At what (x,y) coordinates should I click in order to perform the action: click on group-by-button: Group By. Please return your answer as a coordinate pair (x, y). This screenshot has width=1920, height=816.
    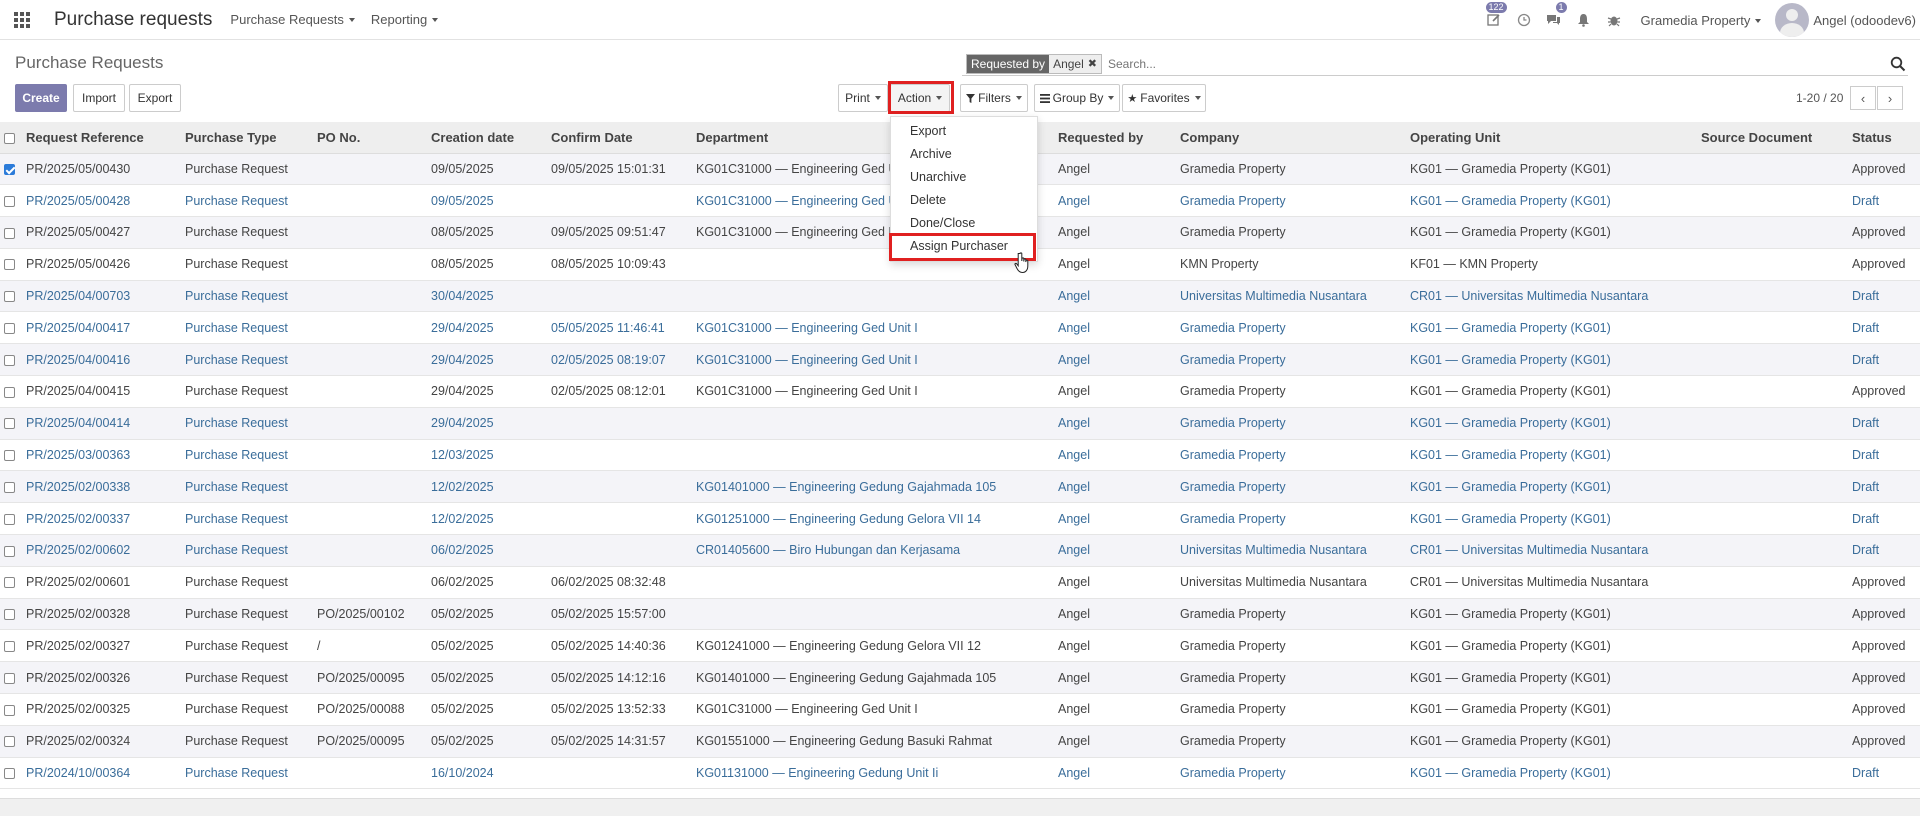
    Looking at the image, I should click on (1077, 98).